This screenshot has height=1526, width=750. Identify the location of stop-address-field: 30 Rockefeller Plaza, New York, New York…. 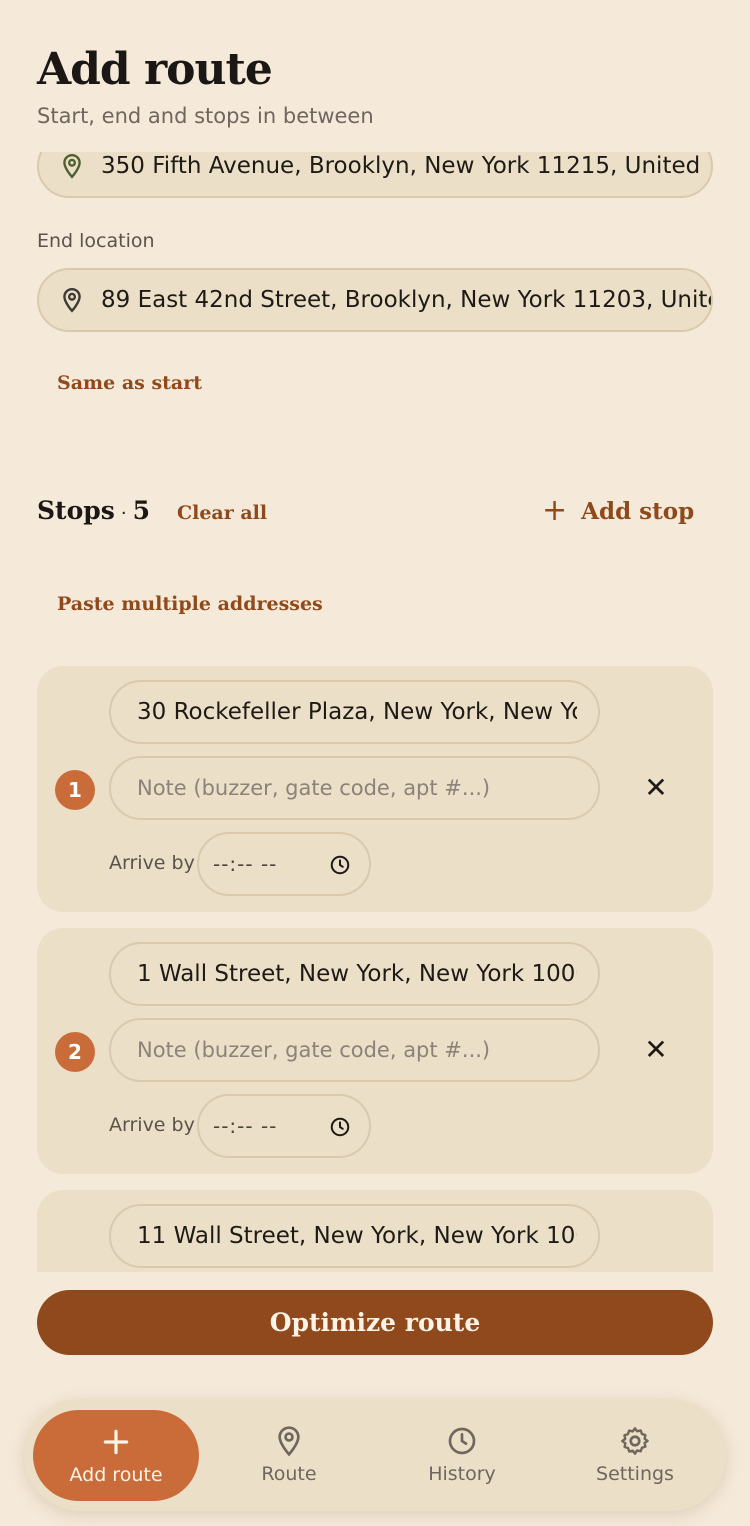
(354, 712).